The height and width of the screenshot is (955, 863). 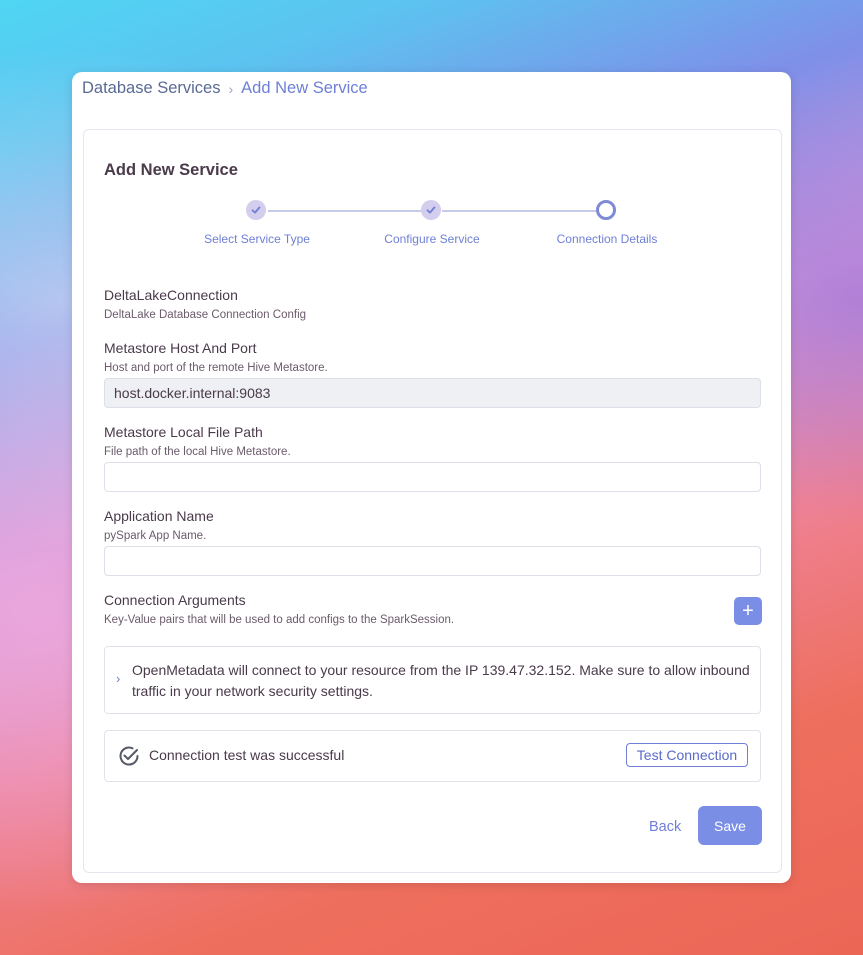 What do you see at coordinates (205, 315) in the screenshot?
I see `connection-description: DeltaLake Database Connection Config` at bounding box center [205, 315].